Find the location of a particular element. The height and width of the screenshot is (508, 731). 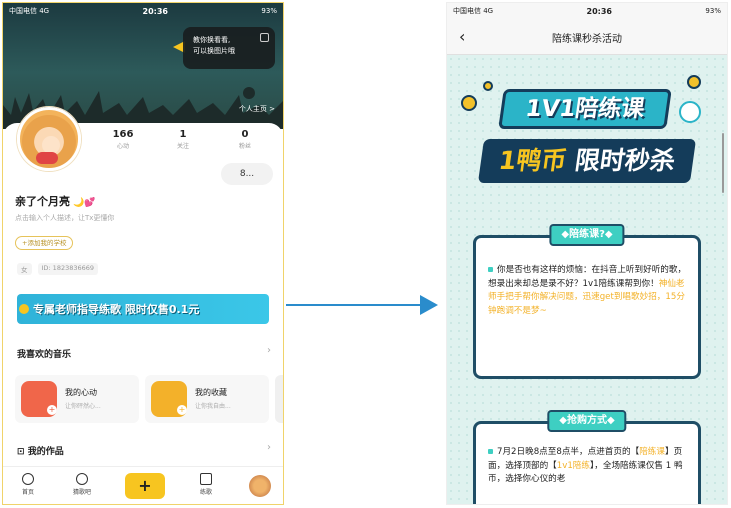

promo-banner: 专属老师指导练歌 限时仅售0.1元 is located at coordinates (143, 309).